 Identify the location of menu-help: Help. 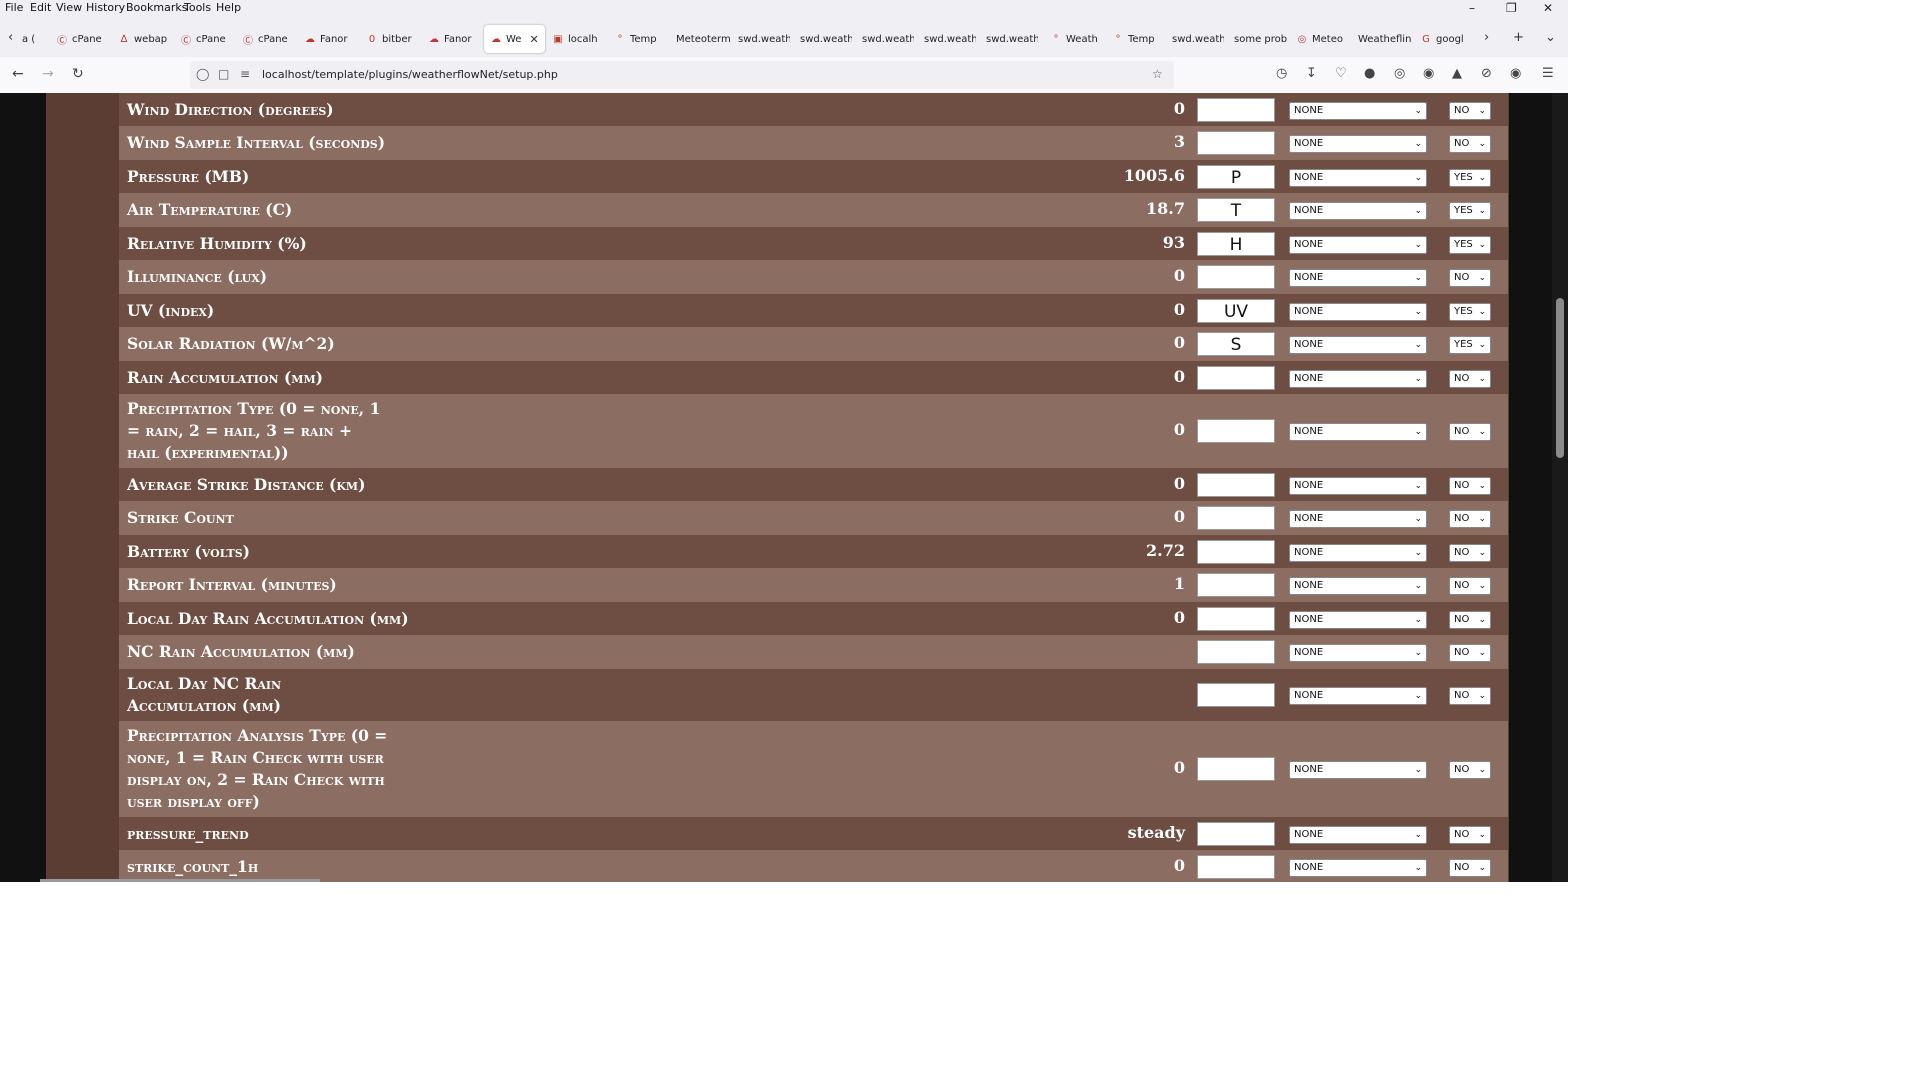
(228, 7).